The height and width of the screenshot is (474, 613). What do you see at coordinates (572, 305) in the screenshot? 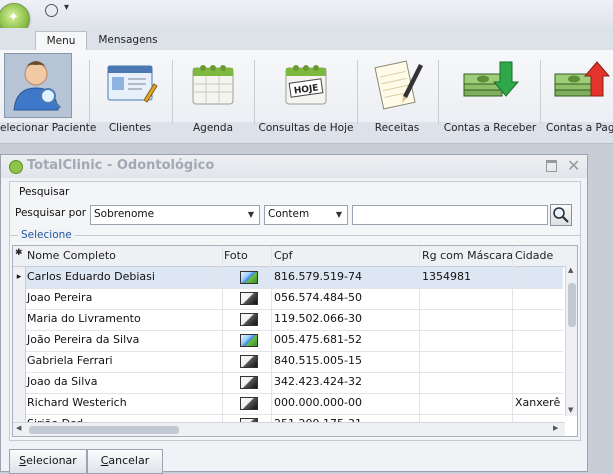
I see `vertical-scroll-thumb` at bounding box center [572, 305].